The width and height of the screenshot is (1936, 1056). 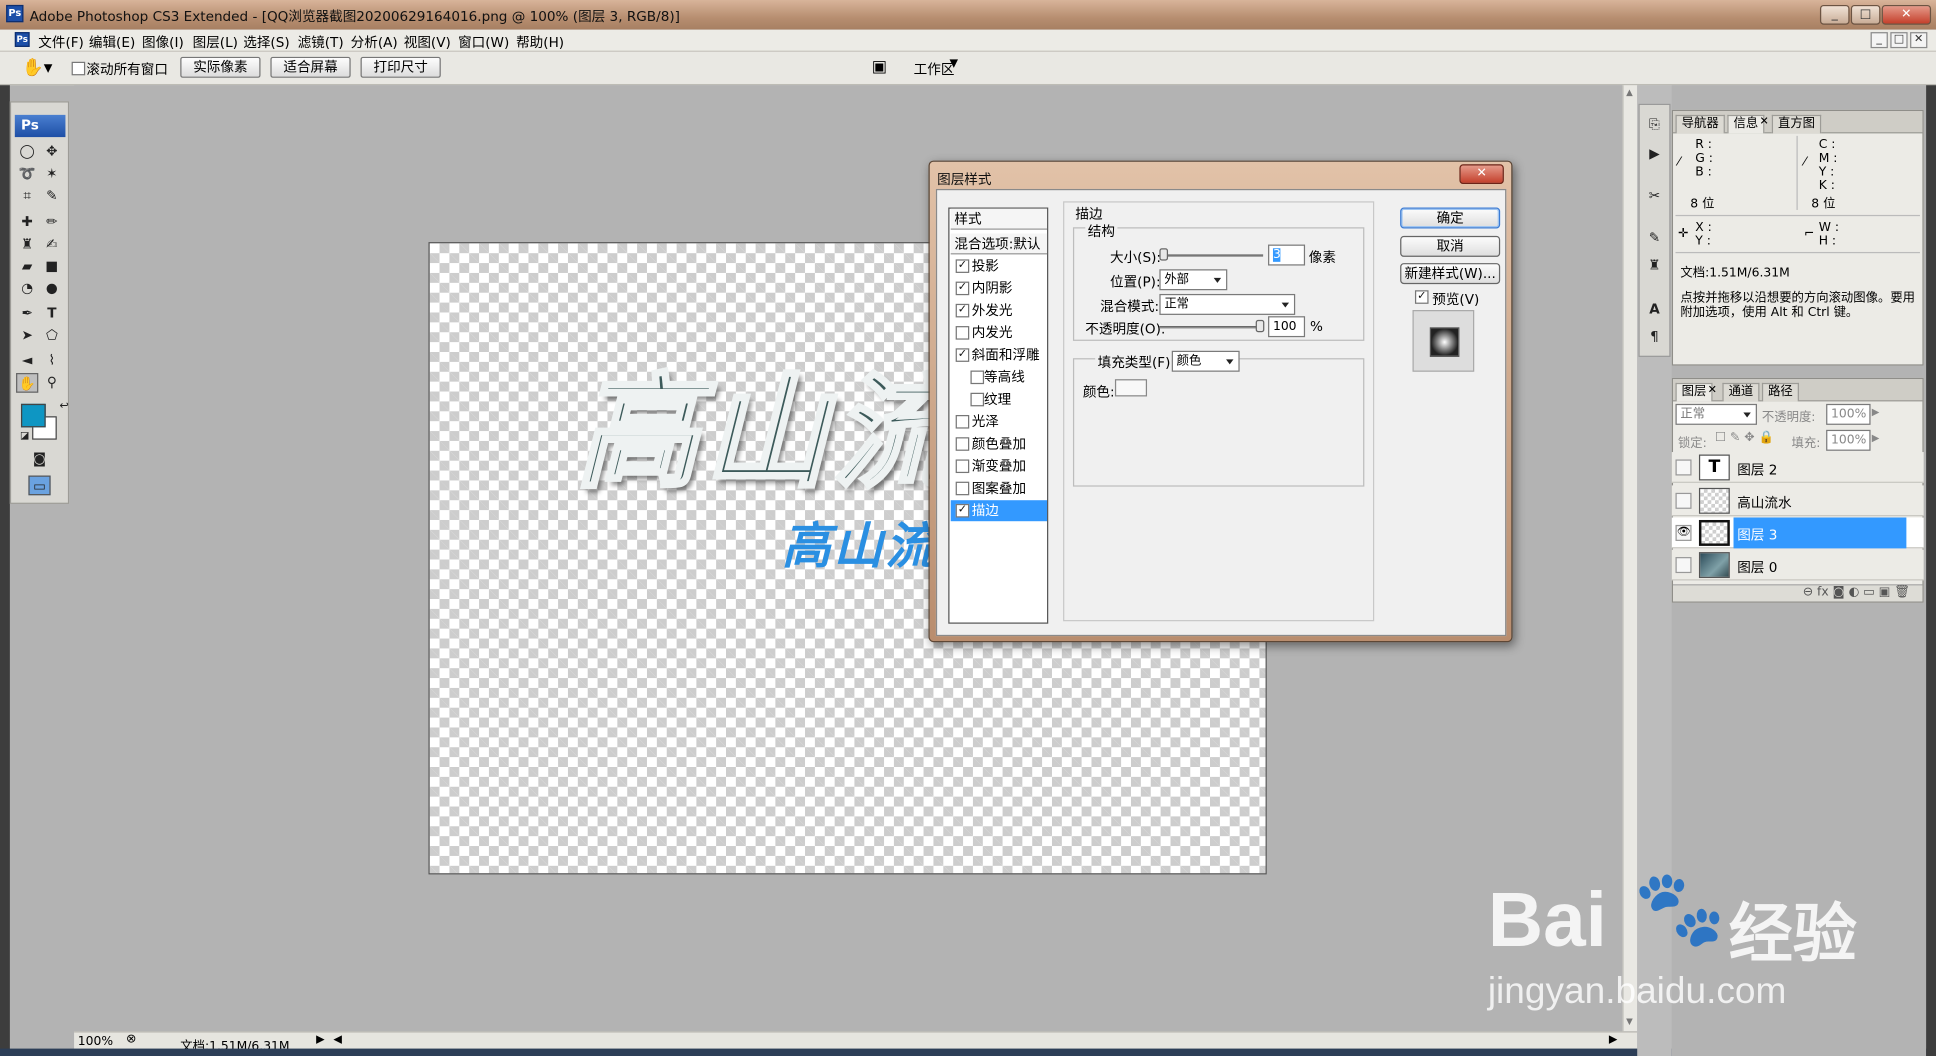 What do you see at coordinates (1450, 218) in the screenshot?
I see `ok-button: 确定` at bounding box center [1450, 218].